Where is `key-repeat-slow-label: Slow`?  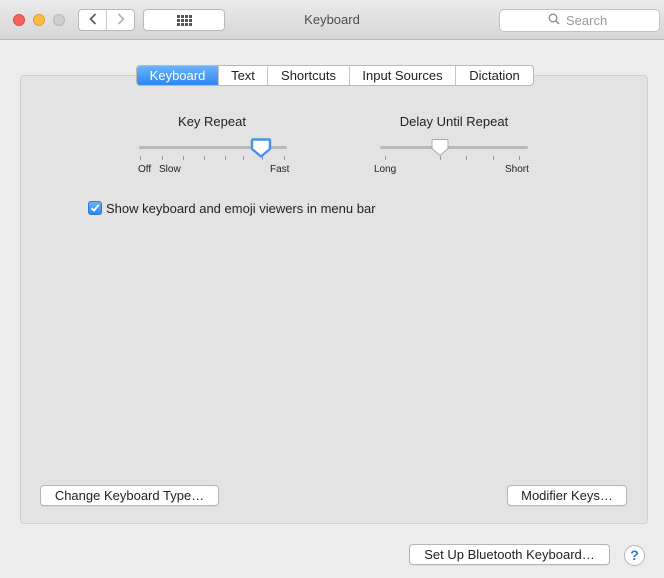 key-repeat-slow-label: Slow is located at coordinates (170, 169).